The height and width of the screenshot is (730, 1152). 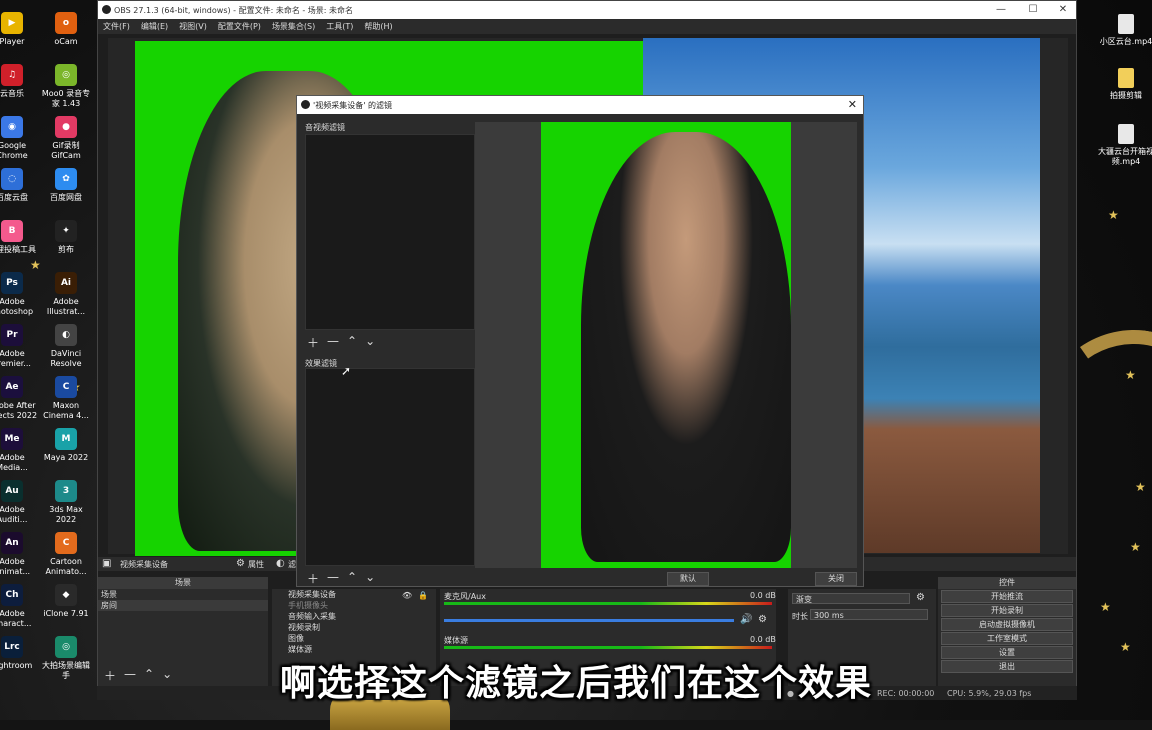 What do you see at coordinates (66, 197) in the screenshot?
I see `desktop-shortcut-label: 百度网盘` at bounding box center [66, 197].